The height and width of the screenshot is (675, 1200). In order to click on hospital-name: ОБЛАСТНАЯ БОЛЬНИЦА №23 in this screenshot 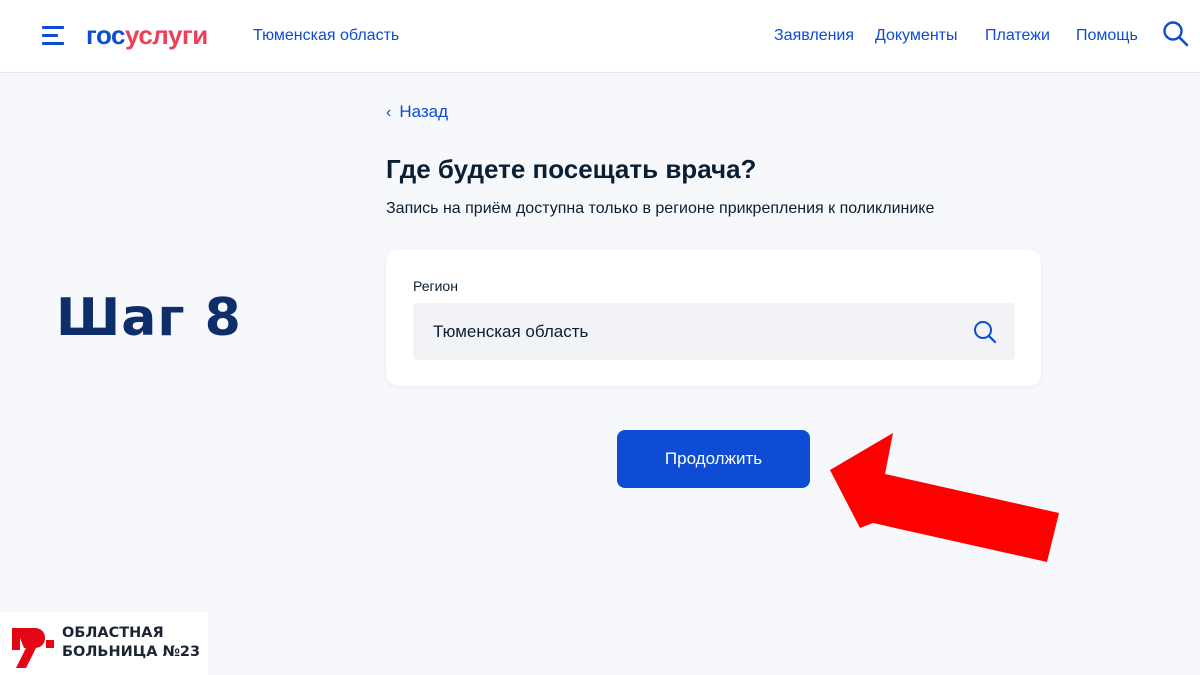, I will do `click(131, 643)`.